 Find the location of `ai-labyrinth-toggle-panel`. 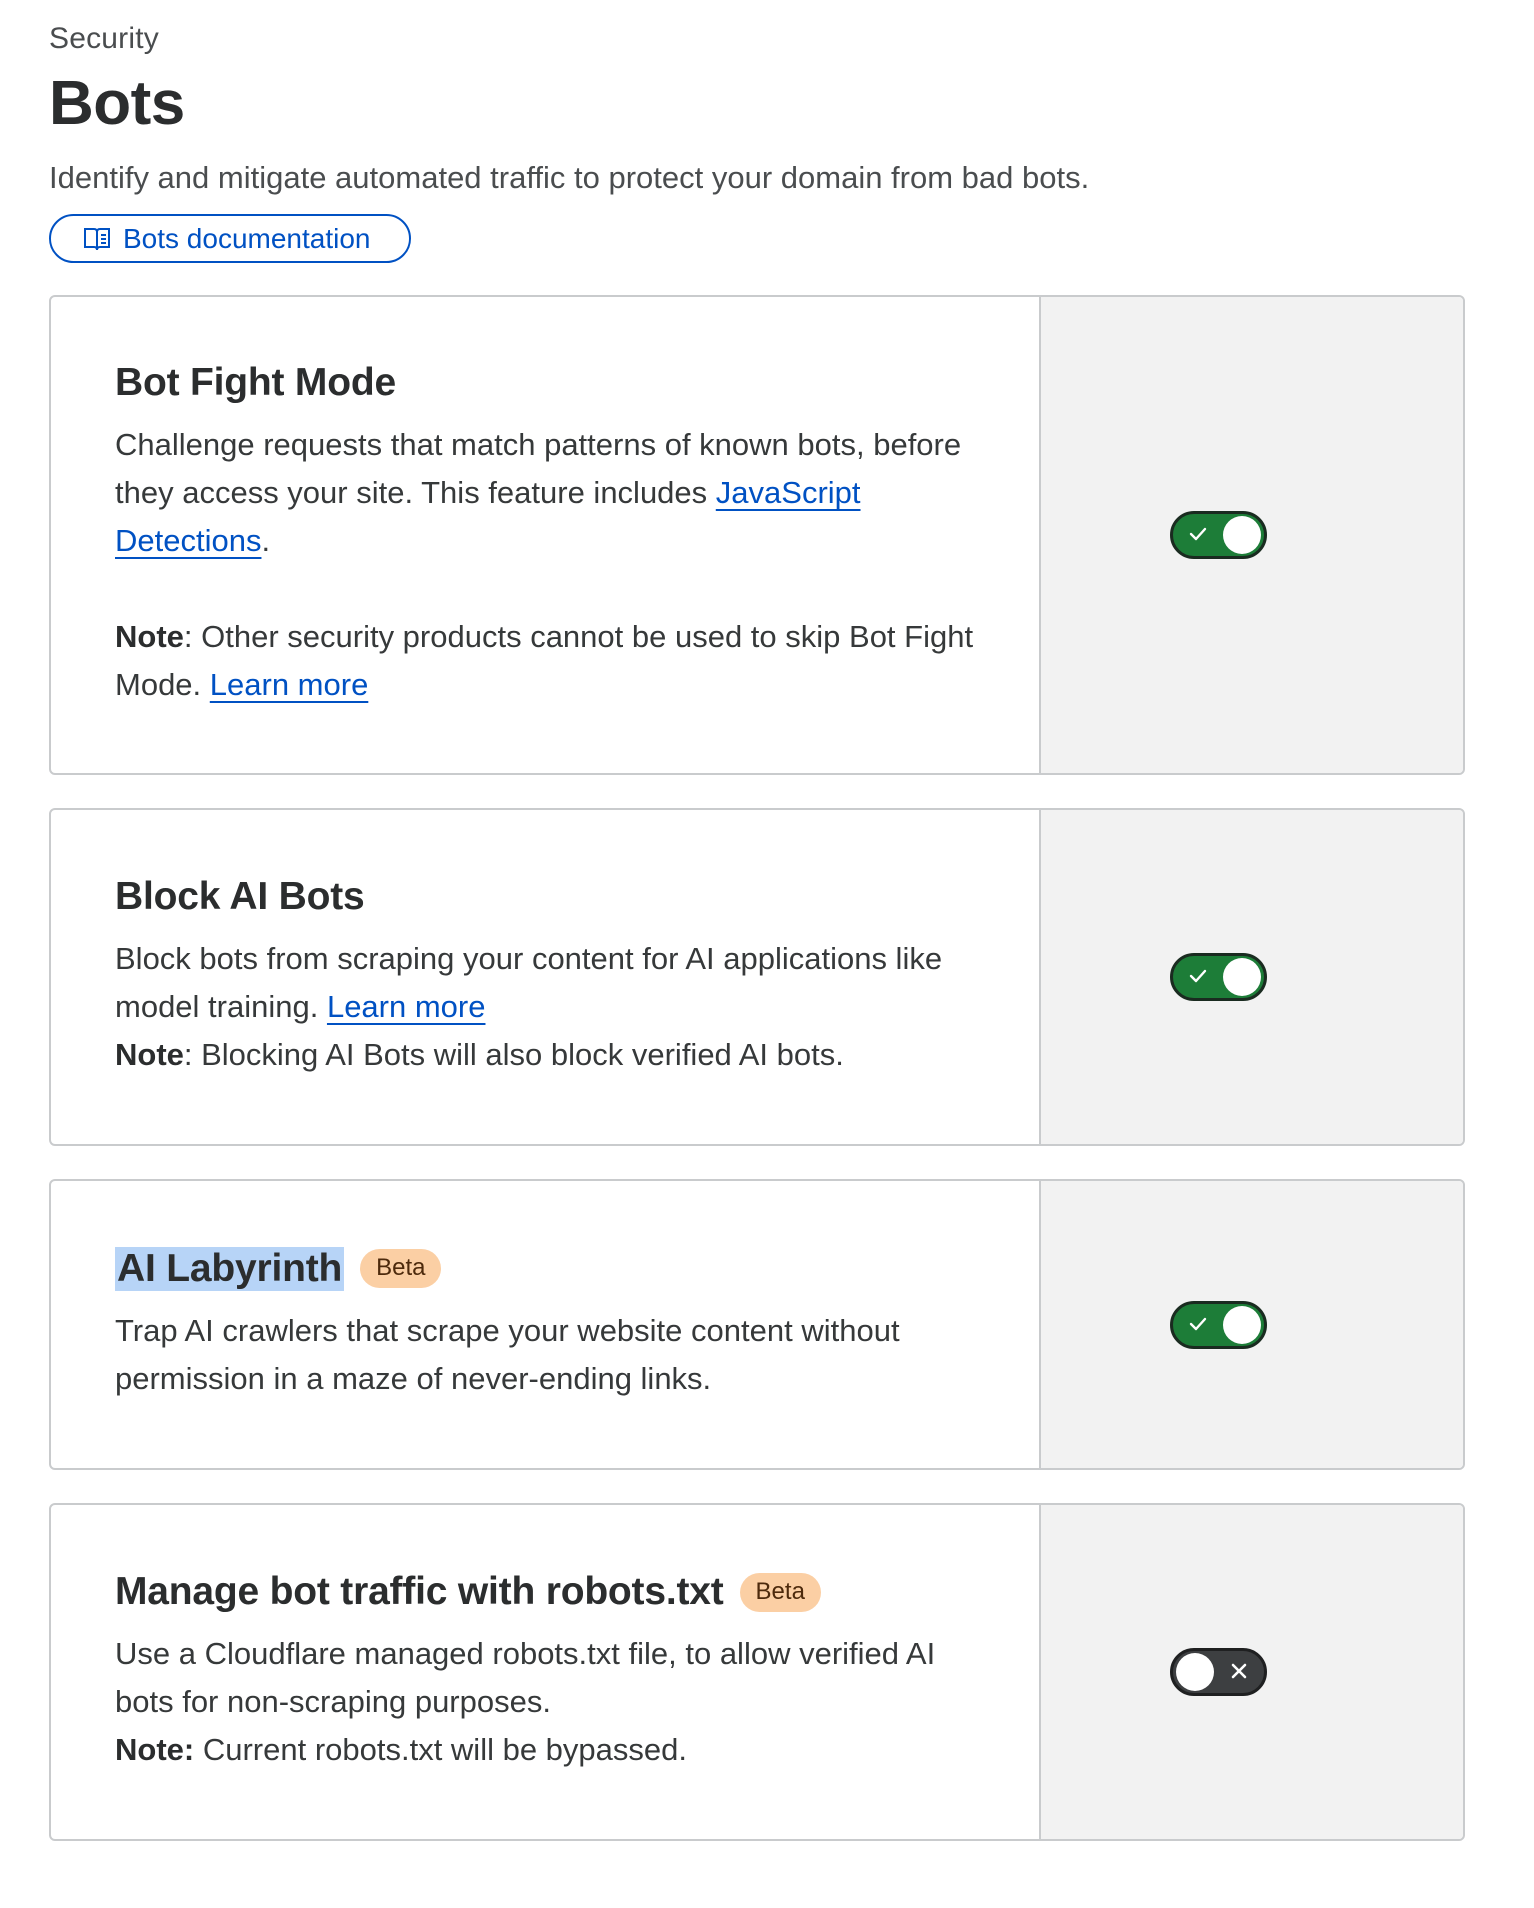

ai-labyrinth-toggle-panel is located at coordinates (1252, 1324).